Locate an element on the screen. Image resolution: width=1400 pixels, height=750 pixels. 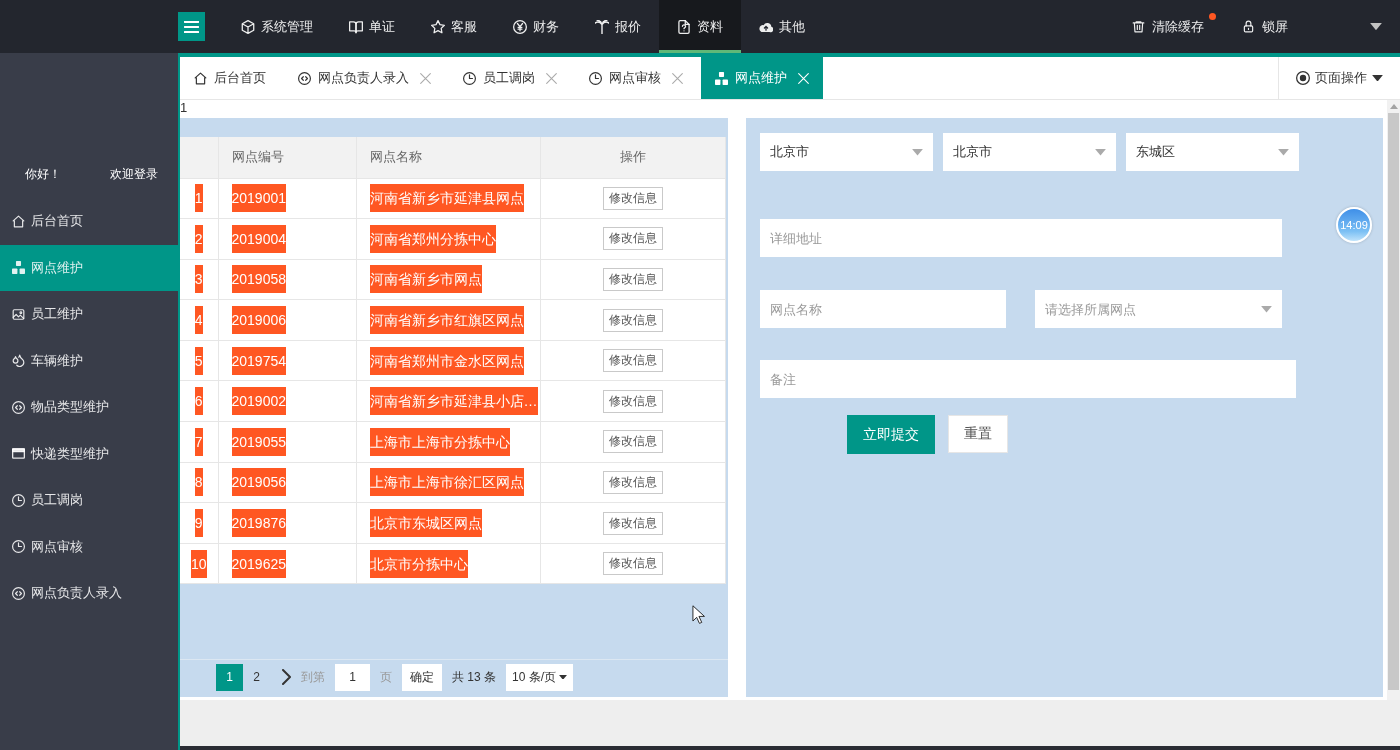
next-page-button is located at coordinates (286, 677).